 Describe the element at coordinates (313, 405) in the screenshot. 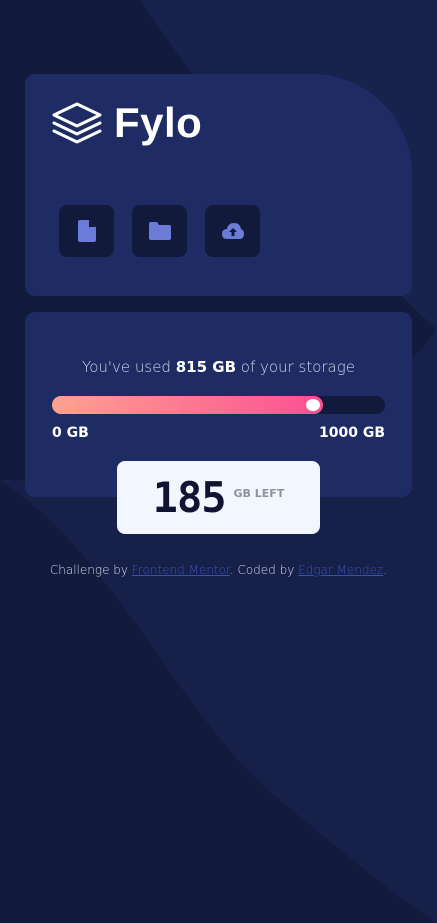

I see `meter-knob` at that location.